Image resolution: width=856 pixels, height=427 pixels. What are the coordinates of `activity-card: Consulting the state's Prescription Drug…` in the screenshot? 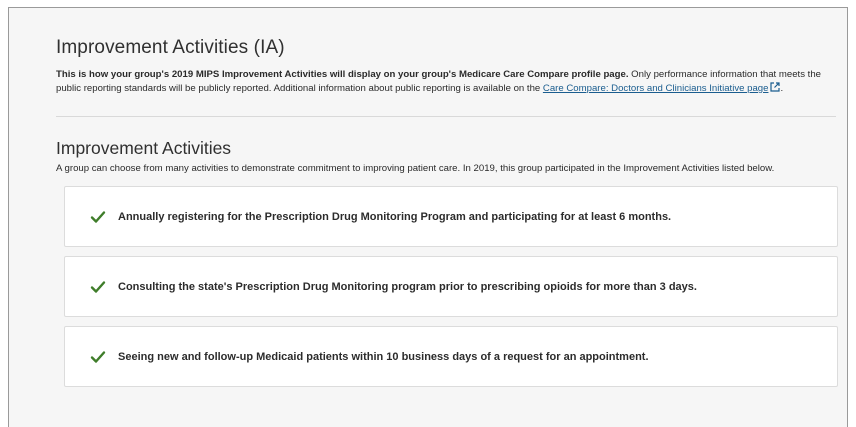 It's located at (451, 286).